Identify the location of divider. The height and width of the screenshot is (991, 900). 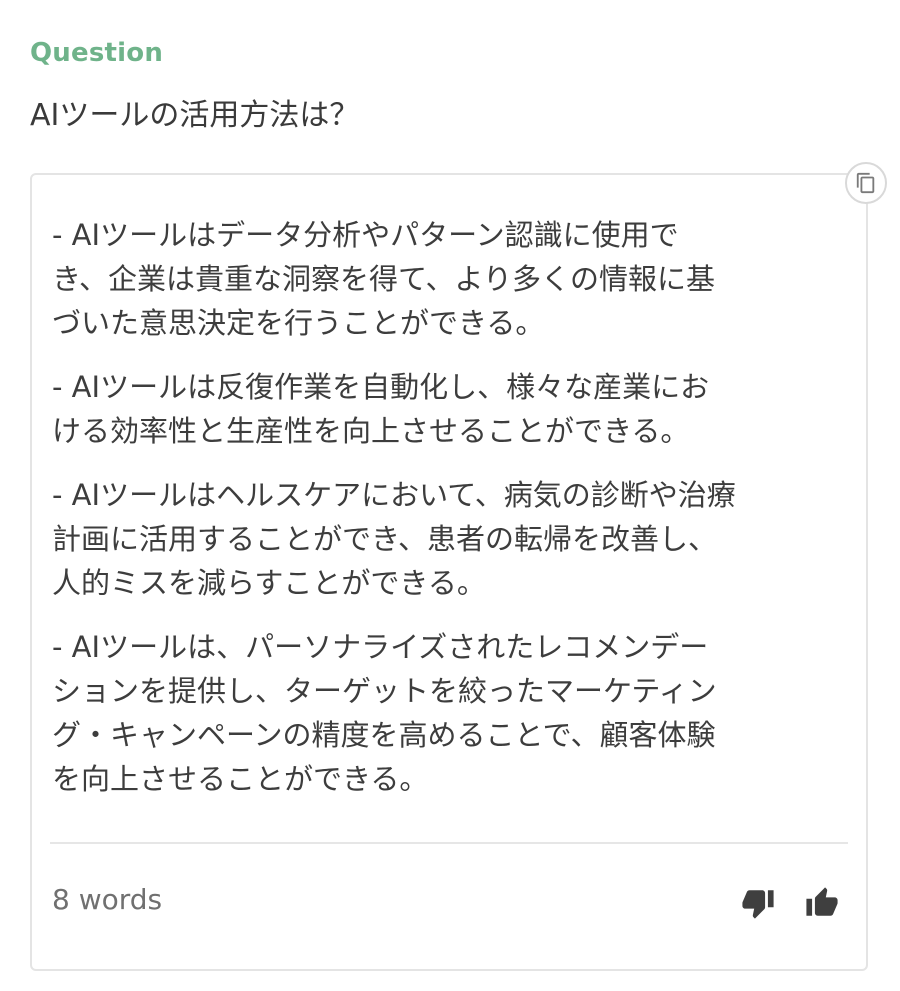
(449, 843).